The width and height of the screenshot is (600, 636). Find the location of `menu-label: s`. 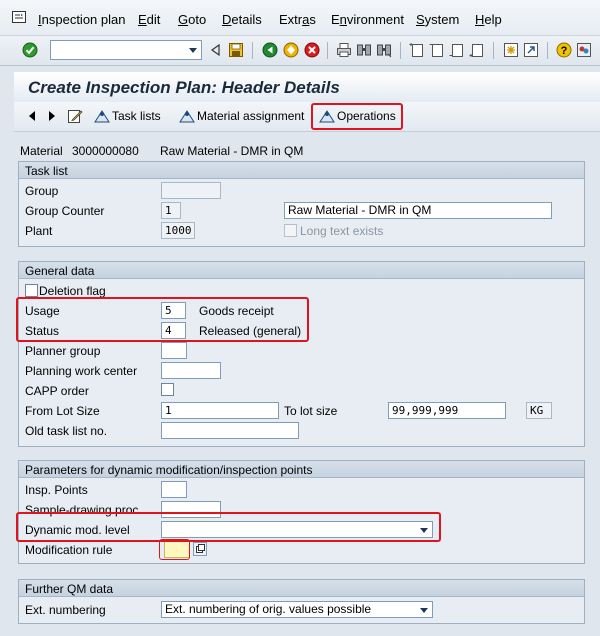

menu-label: s is located at coordinates (312, 19).